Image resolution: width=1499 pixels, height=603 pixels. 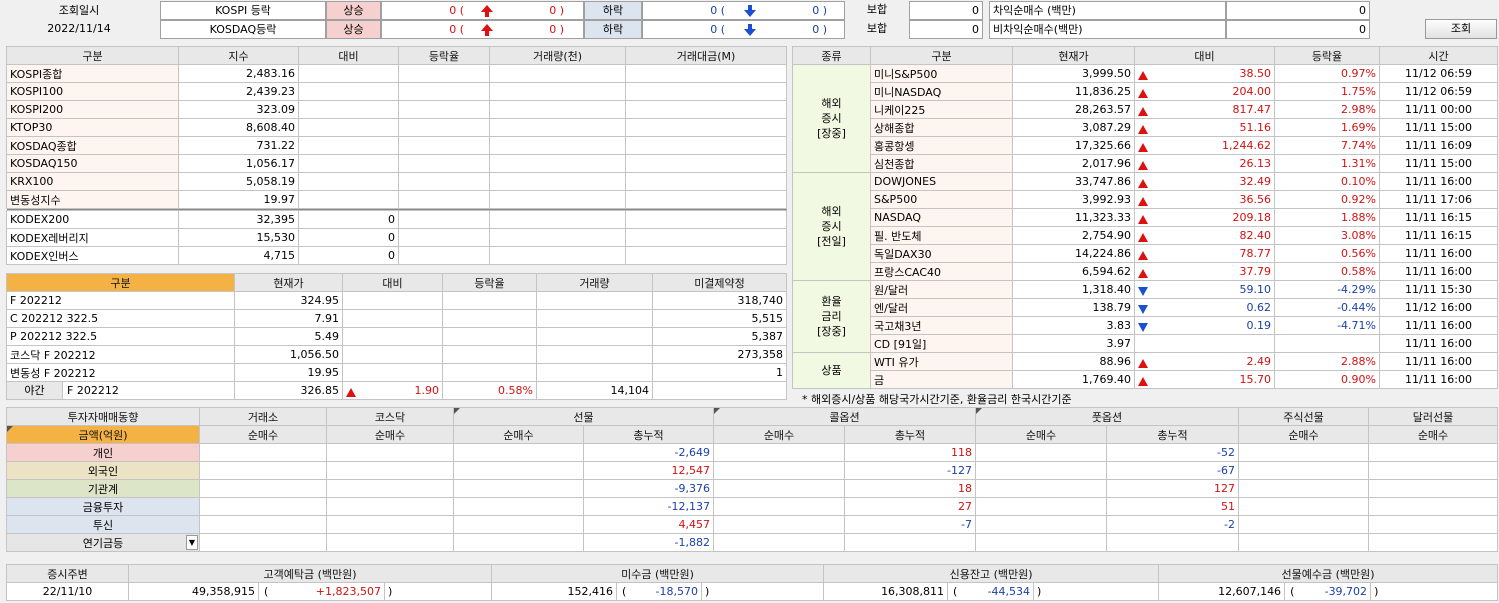 What do you see at coordinates (1073, 361) in the screenshot?
I see `overseas-price: 88.96` at bounding box center [1073, 361].